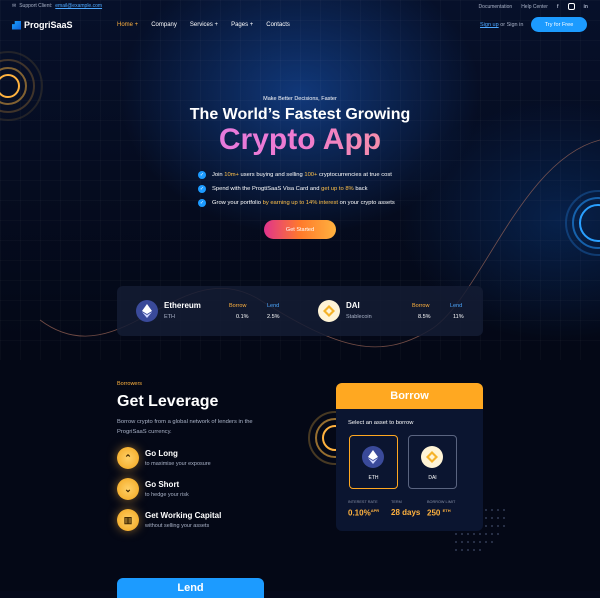 The image size is (600, 598). What do you see at coordinates (128, 458) in the screenshot?
I see `arrow-up-icon: ⌃` at bounding box center [128, 458].